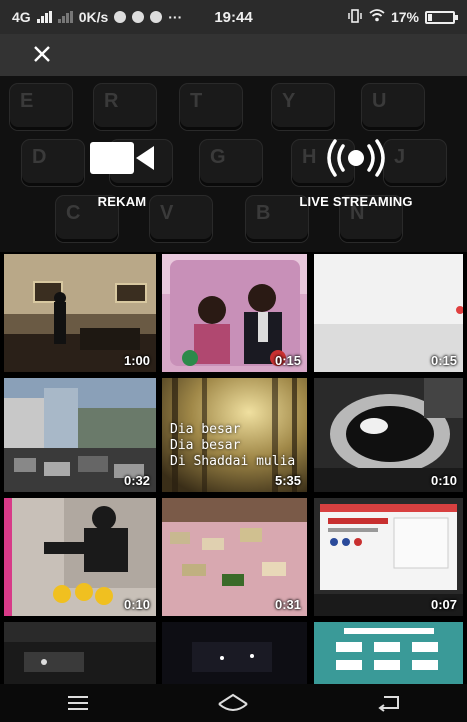  What do you see at coordinates (393, 107) in the screenshot?
I see `keyboard-key: U` at bounding box center [393, 107].